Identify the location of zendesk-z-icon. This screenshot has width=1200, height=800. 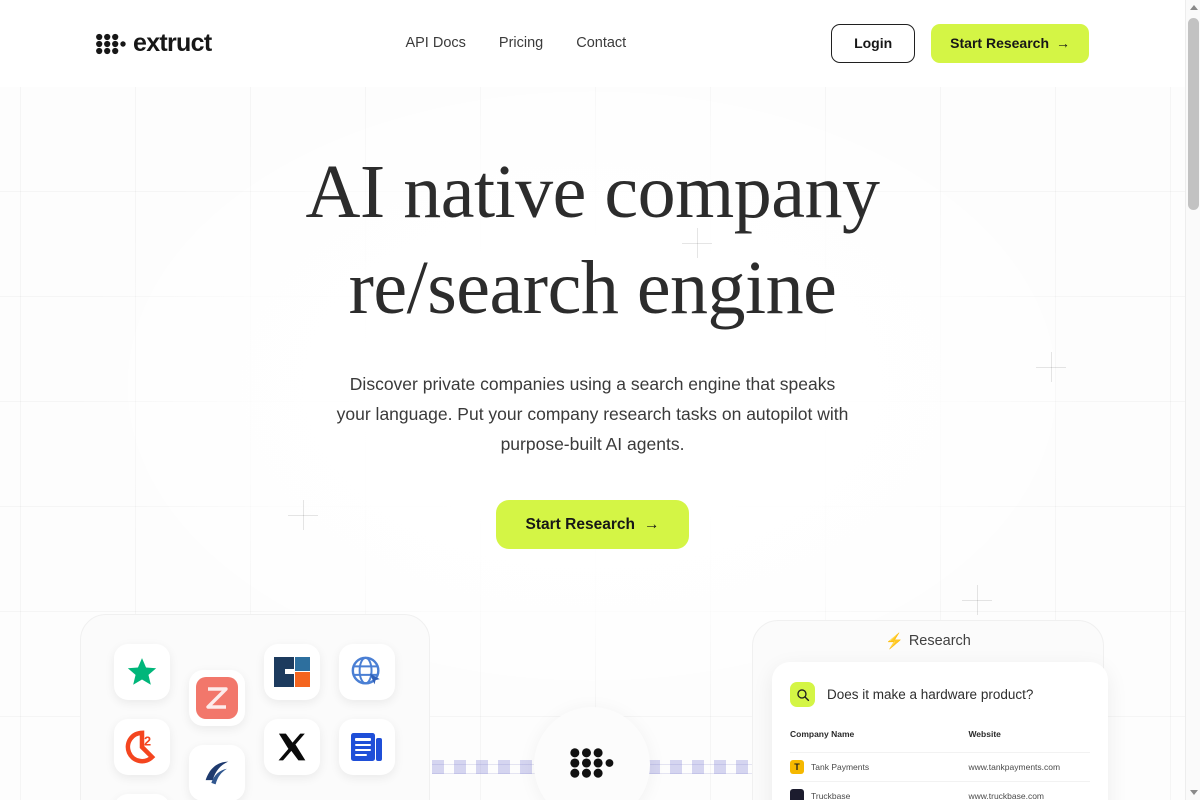
(216, 697).